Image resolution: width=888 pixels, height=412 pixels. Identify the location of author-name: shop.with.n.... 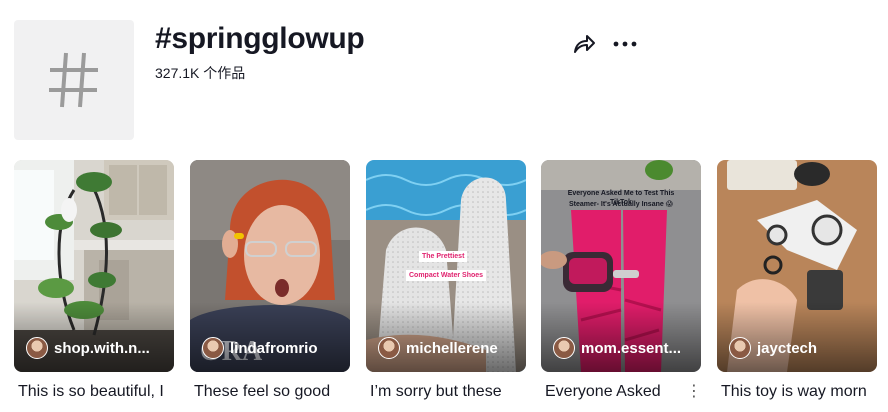
(102, 348).